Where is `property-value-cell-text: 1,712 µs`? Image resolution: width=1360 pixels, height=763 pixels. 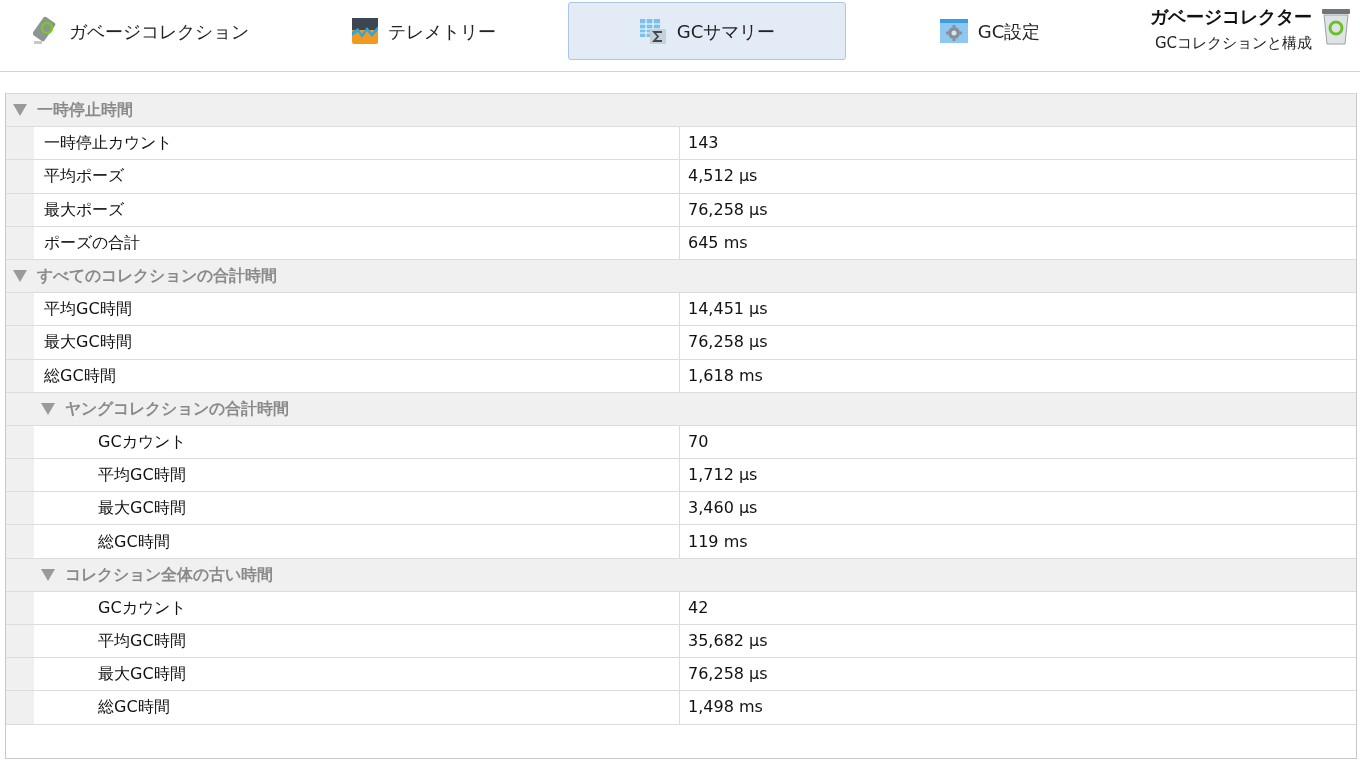 property-value-cell-text: 1,712 µs is located at coordinates (723, 475).